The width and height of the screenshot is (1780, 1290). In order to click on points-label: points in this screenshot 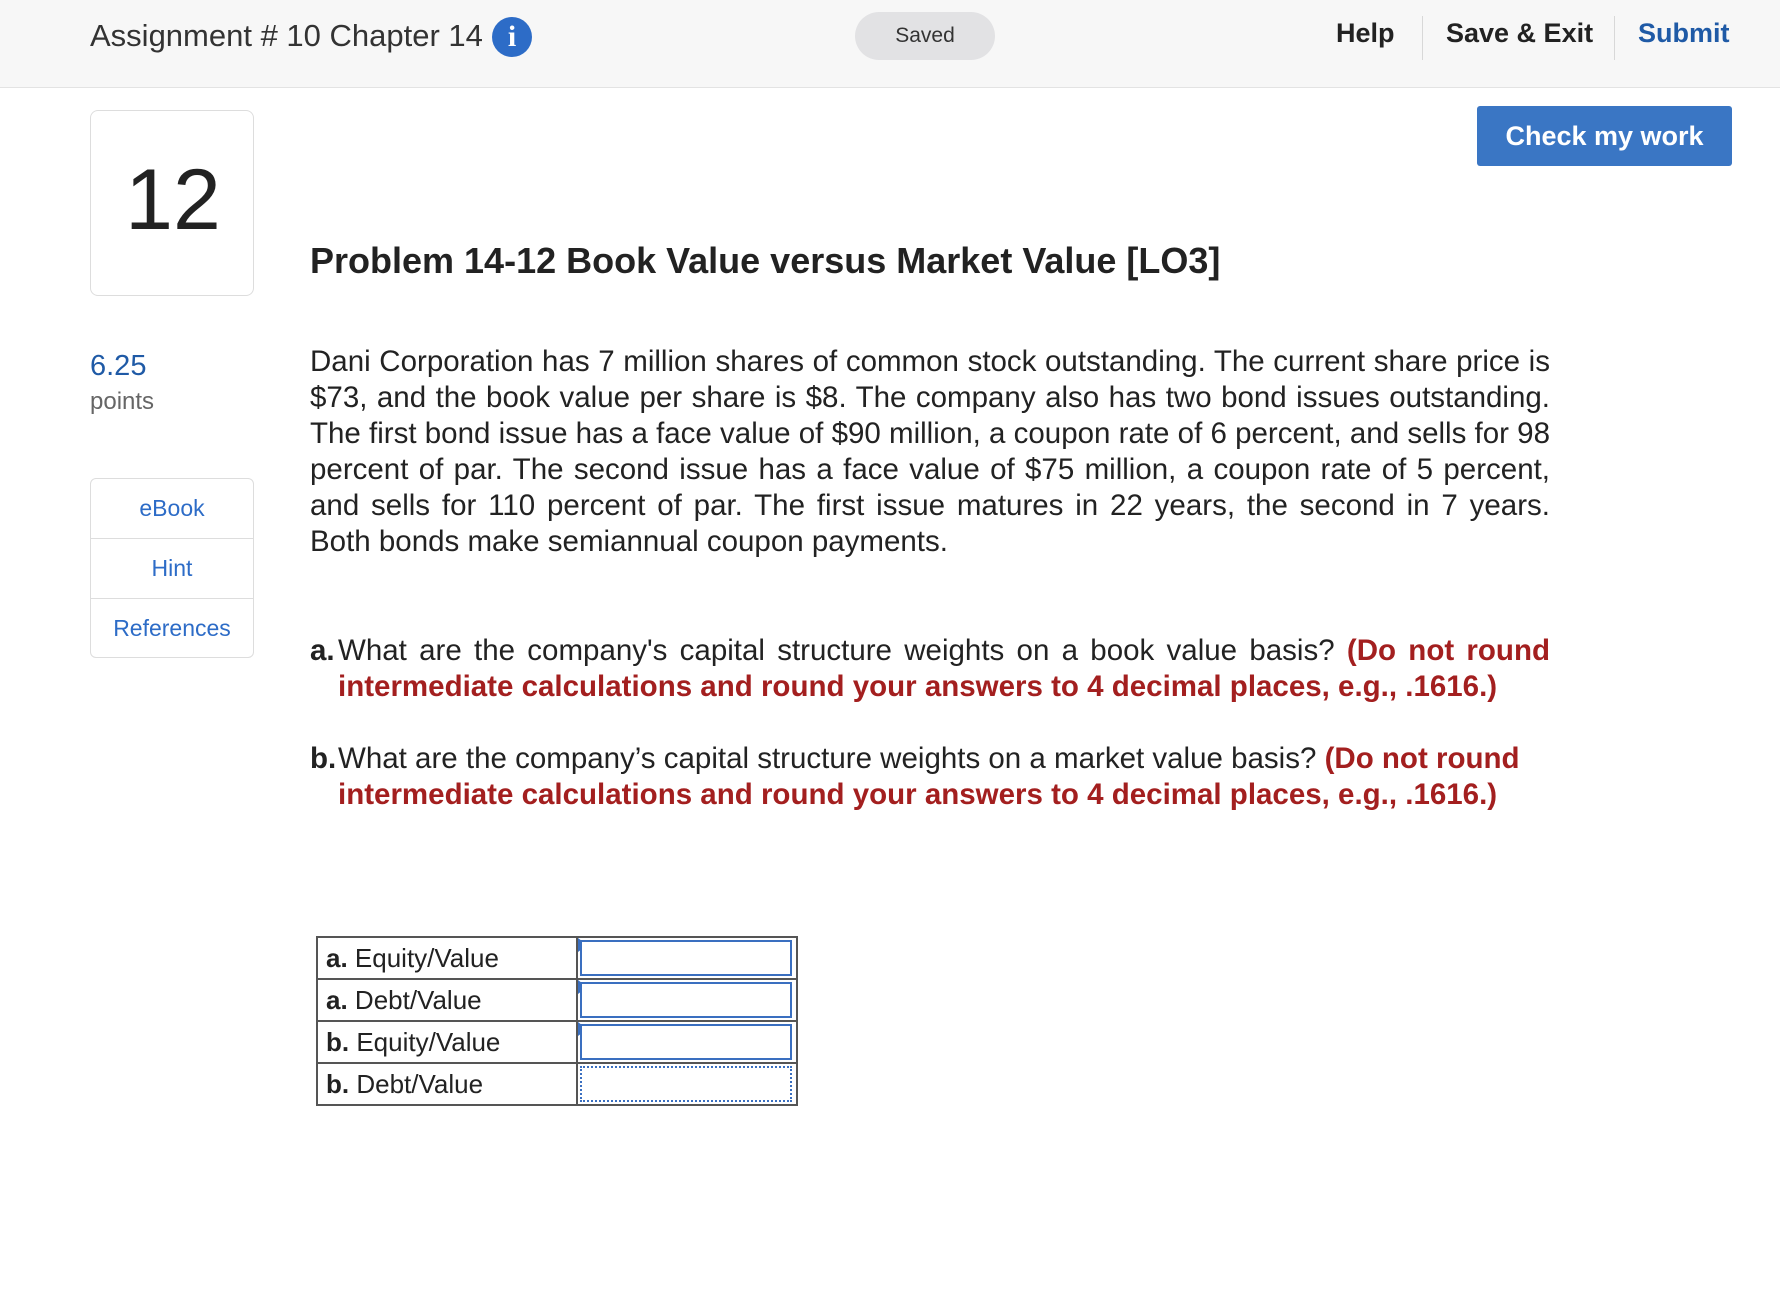, I will do `click(122, 401)`.